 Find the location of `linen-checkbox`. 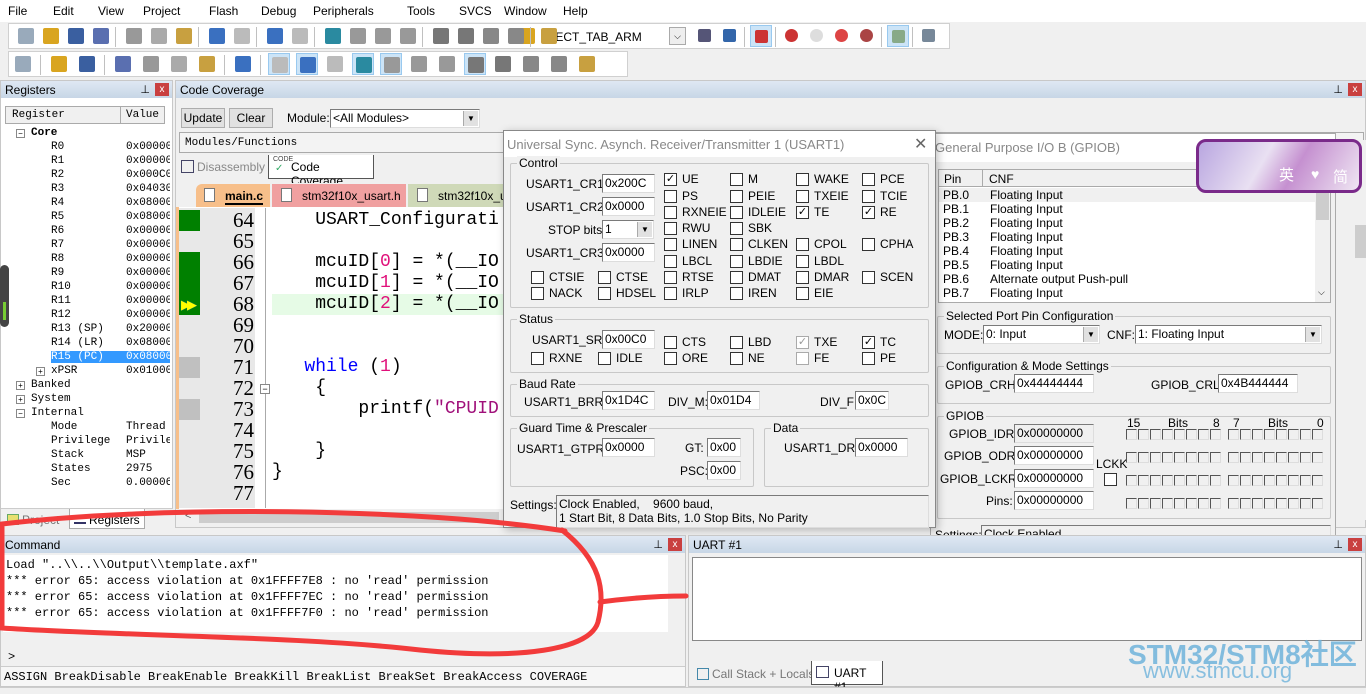

linen-checkbox is located at coordinates (670, 244).